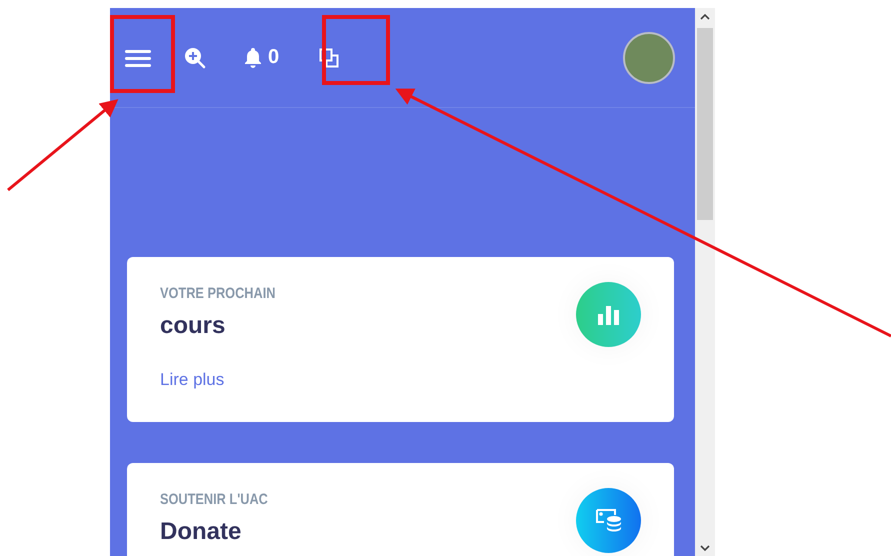 The height and width of the screenshot is (556, 891). What do you see at coordinates (201, 532) in the screenshot?
I see `card-title: Donate` at bounding box center [201, 532].